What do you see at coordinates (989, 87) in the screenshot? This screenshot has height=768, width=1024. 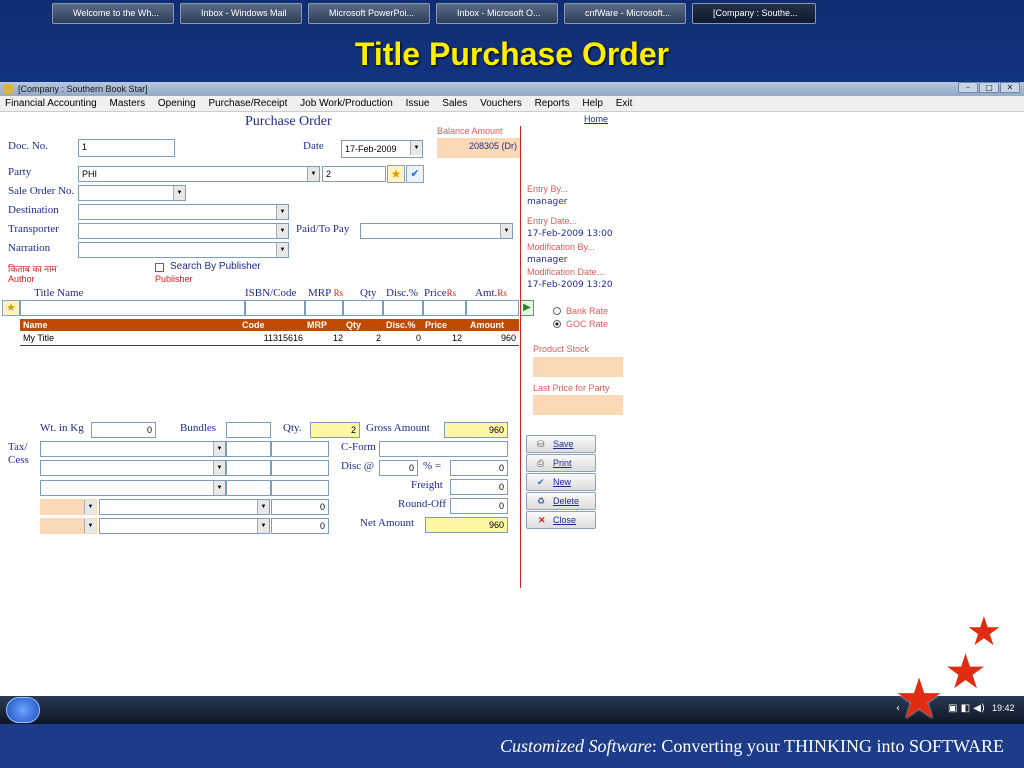 I see `maximize-icon: □` at bounding box center [989, 87].